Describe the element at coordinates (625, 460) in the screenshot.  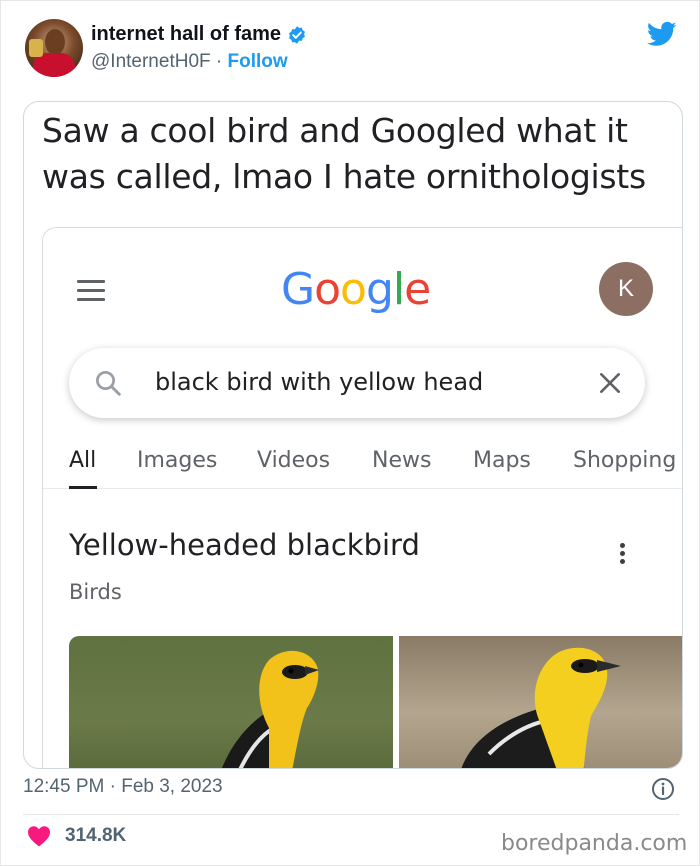
I see `tab-shopping: Shopping` at that location.